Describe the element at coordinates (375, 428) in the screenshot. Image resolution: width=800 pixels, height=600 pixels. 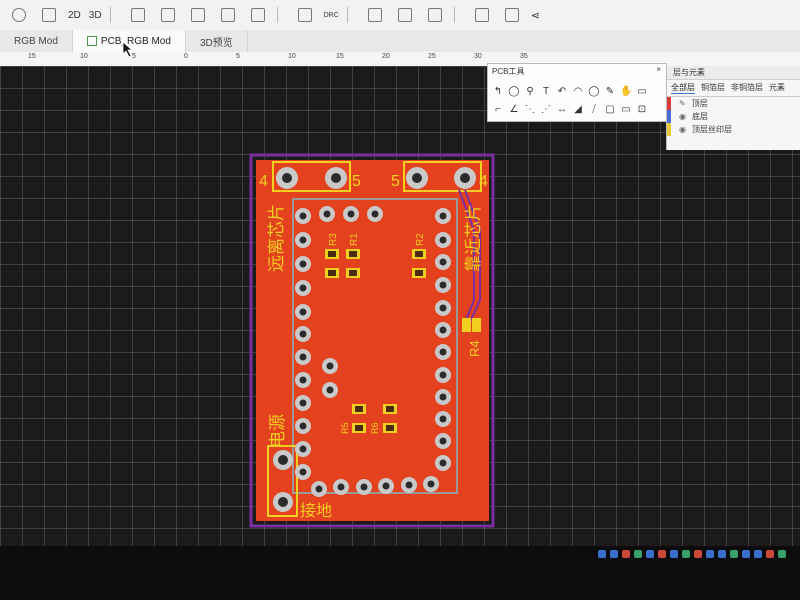
I see `r6-label: R6` at that location.